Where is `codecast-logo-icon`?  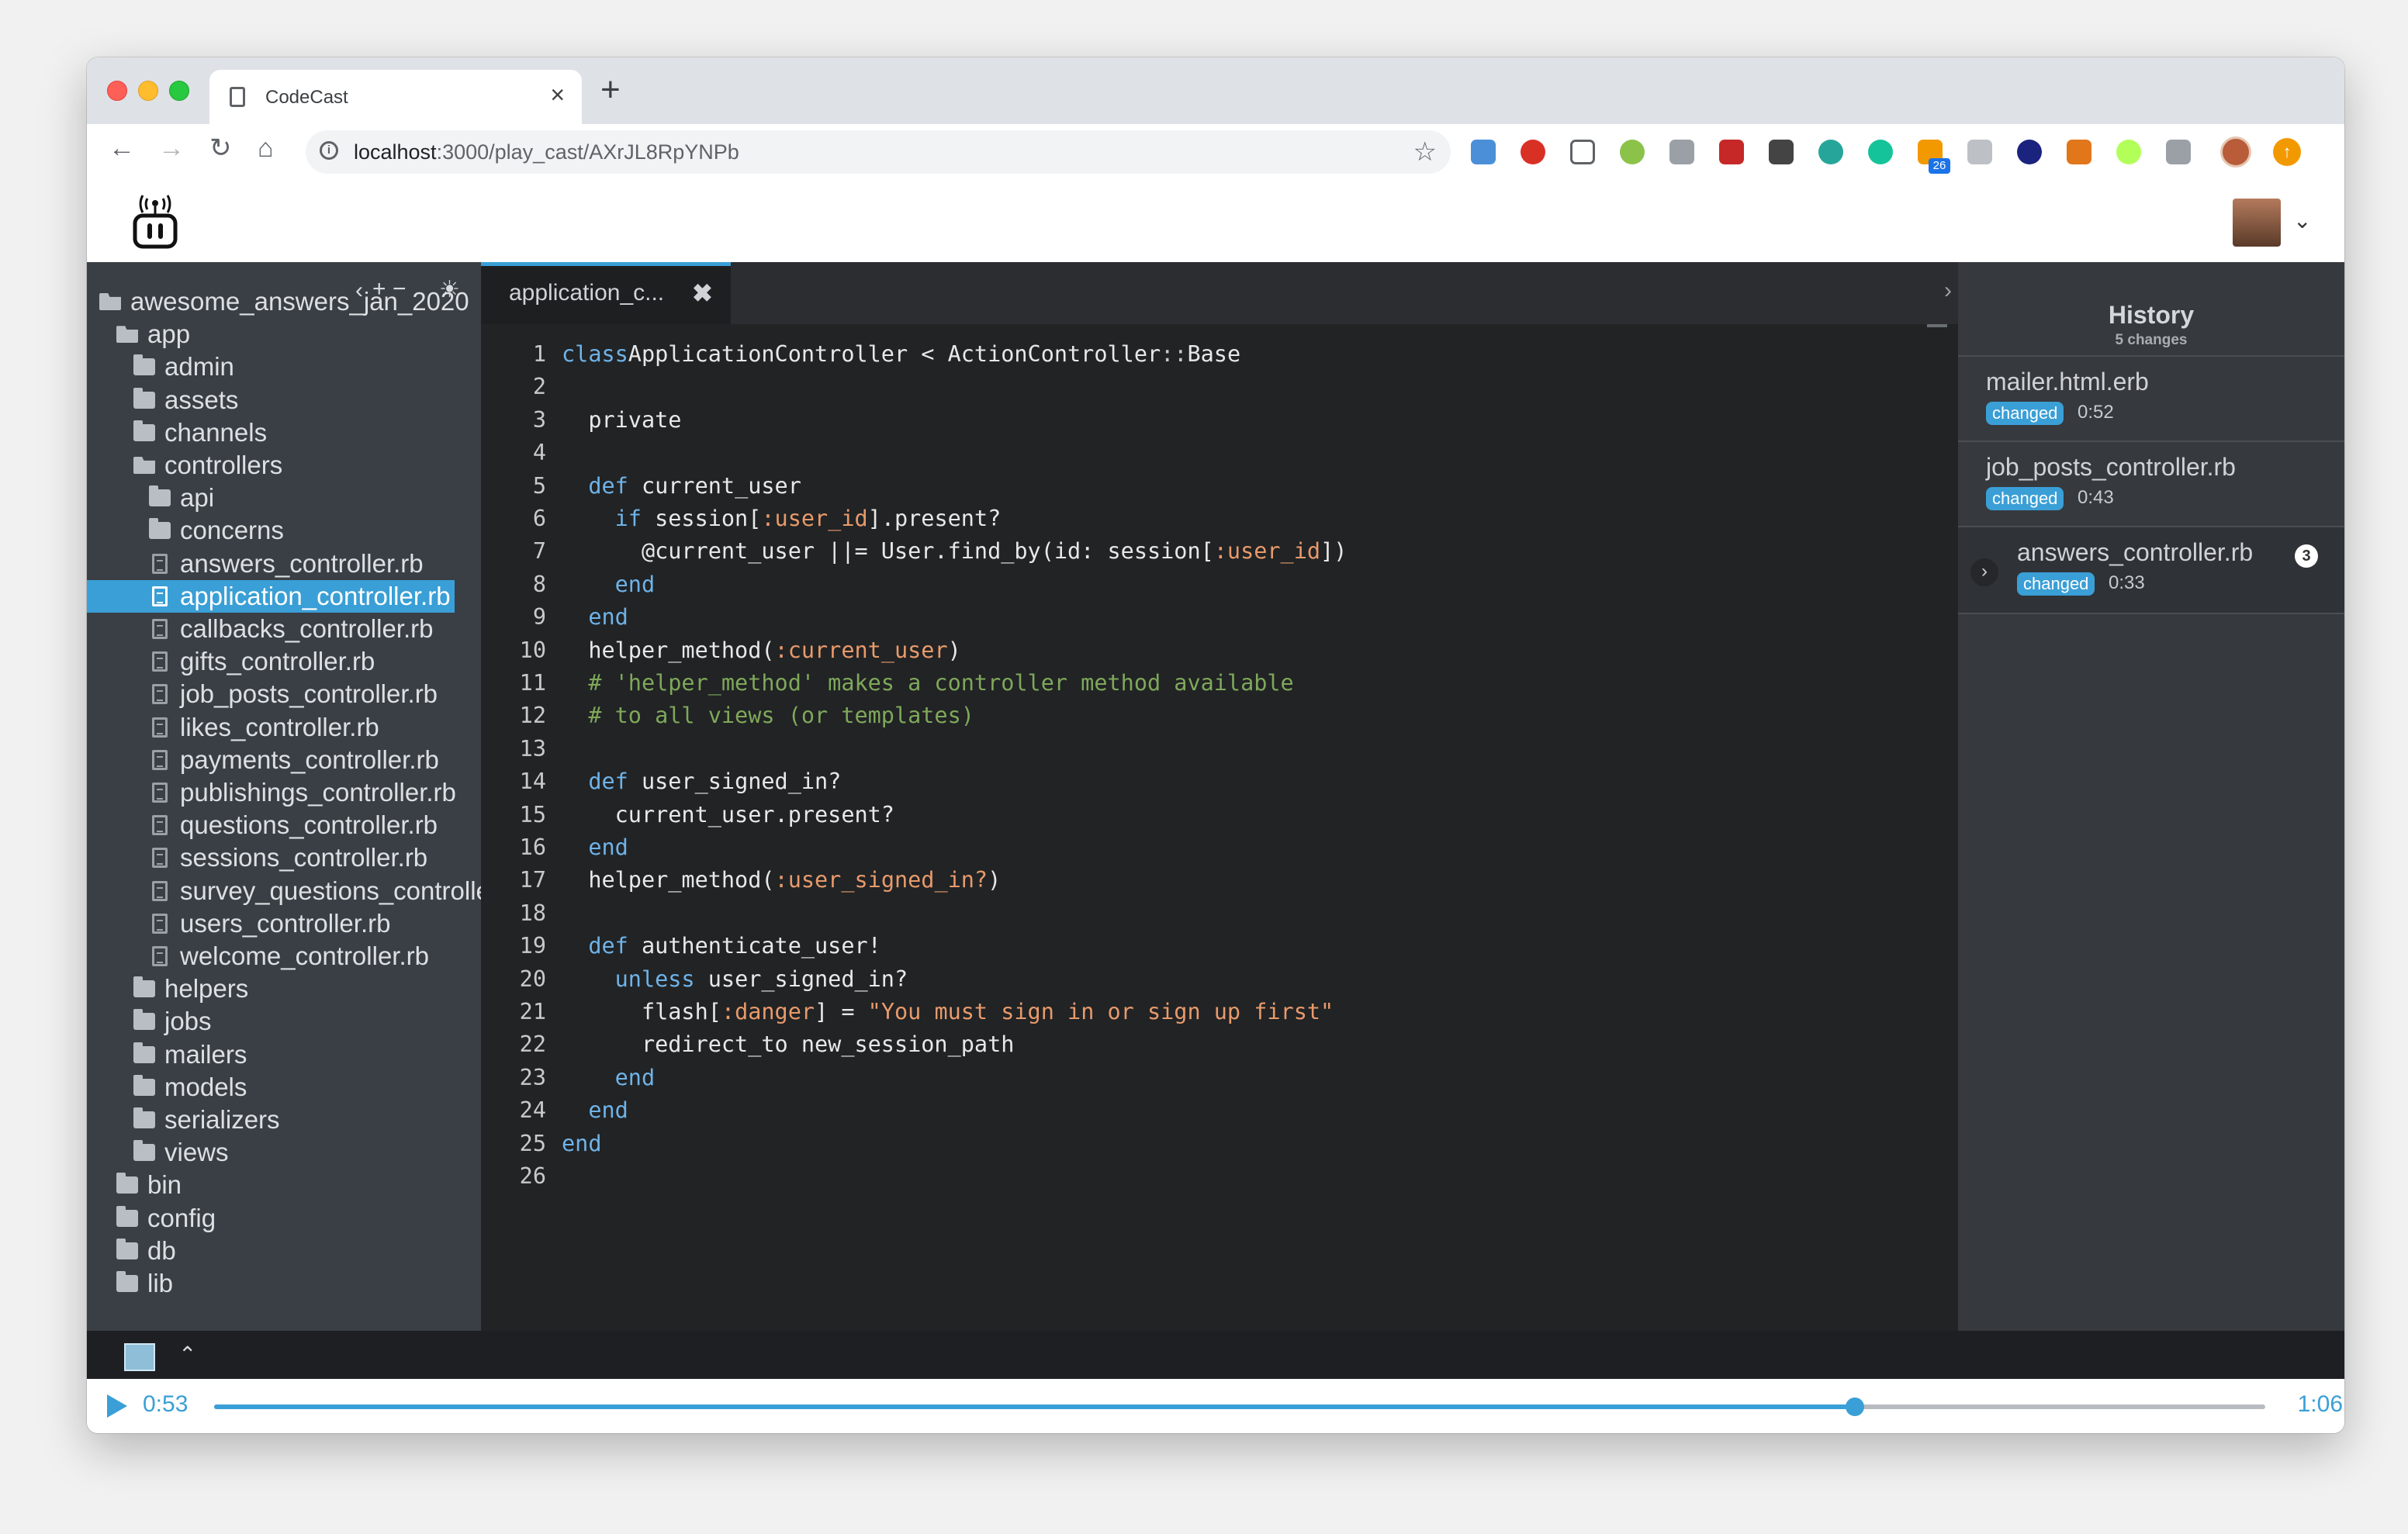 codecast-logo-icon is located at coordinates (155, 222).